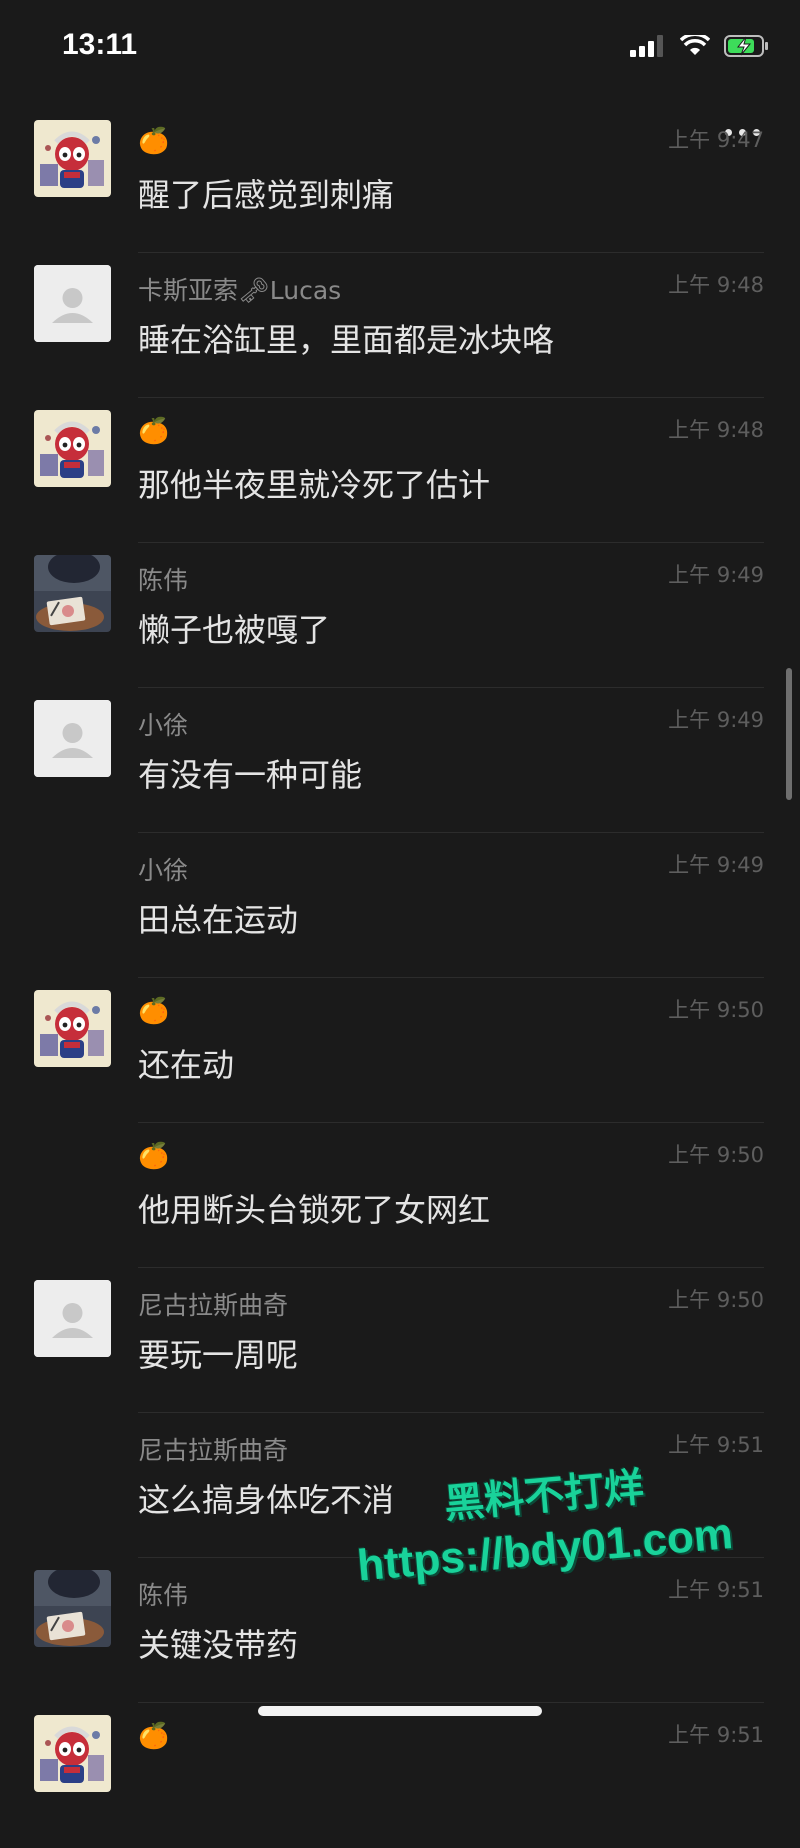 This screenshot has height=1848, width=800. Describe the element at coordinates (400, 50) in the screenshot. I see `status-bar: 13:11` at that location.